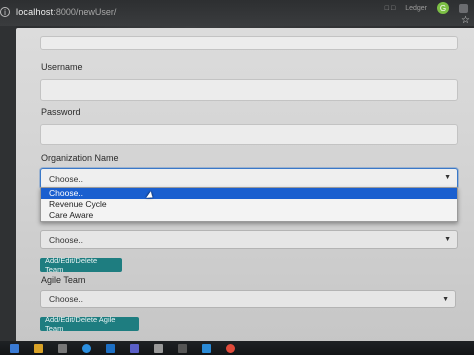  I want to click on org-option-revenue-cycle: Revenue Cycle, so click(249, 204).